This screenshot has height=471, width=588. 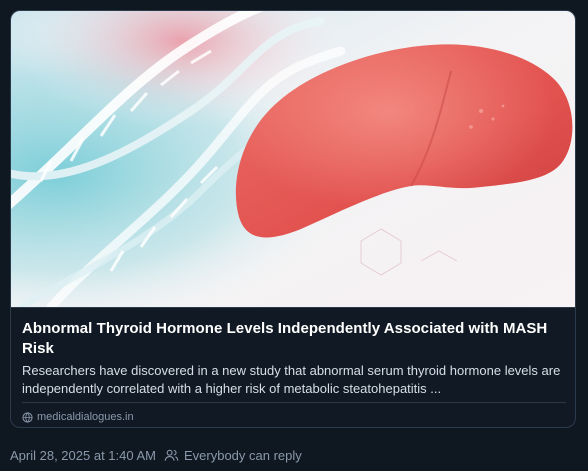 I want to click on link-source: medicaldialogues.in, so click(x=78, y=417).